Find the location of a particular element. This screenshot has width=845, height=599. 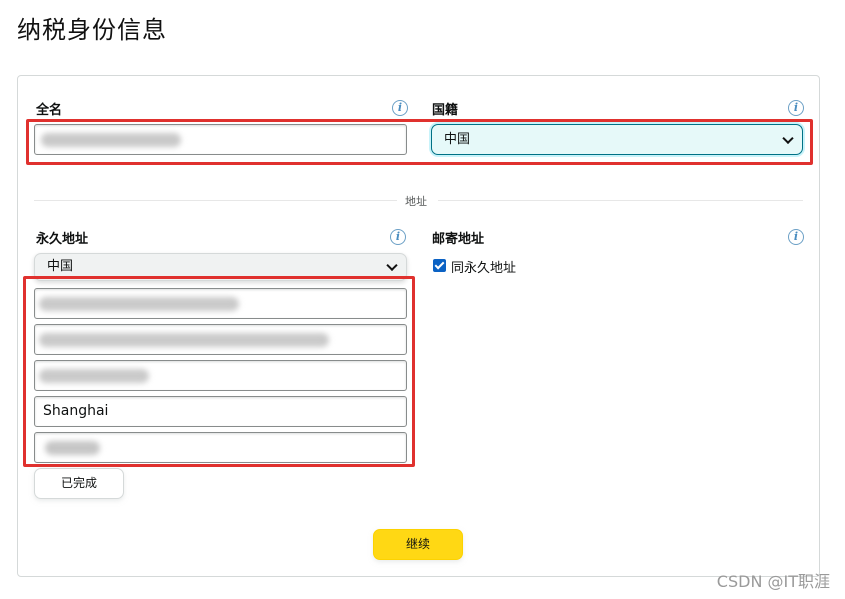

address-divider-label: 地址 is located at coordinates (416, 201).